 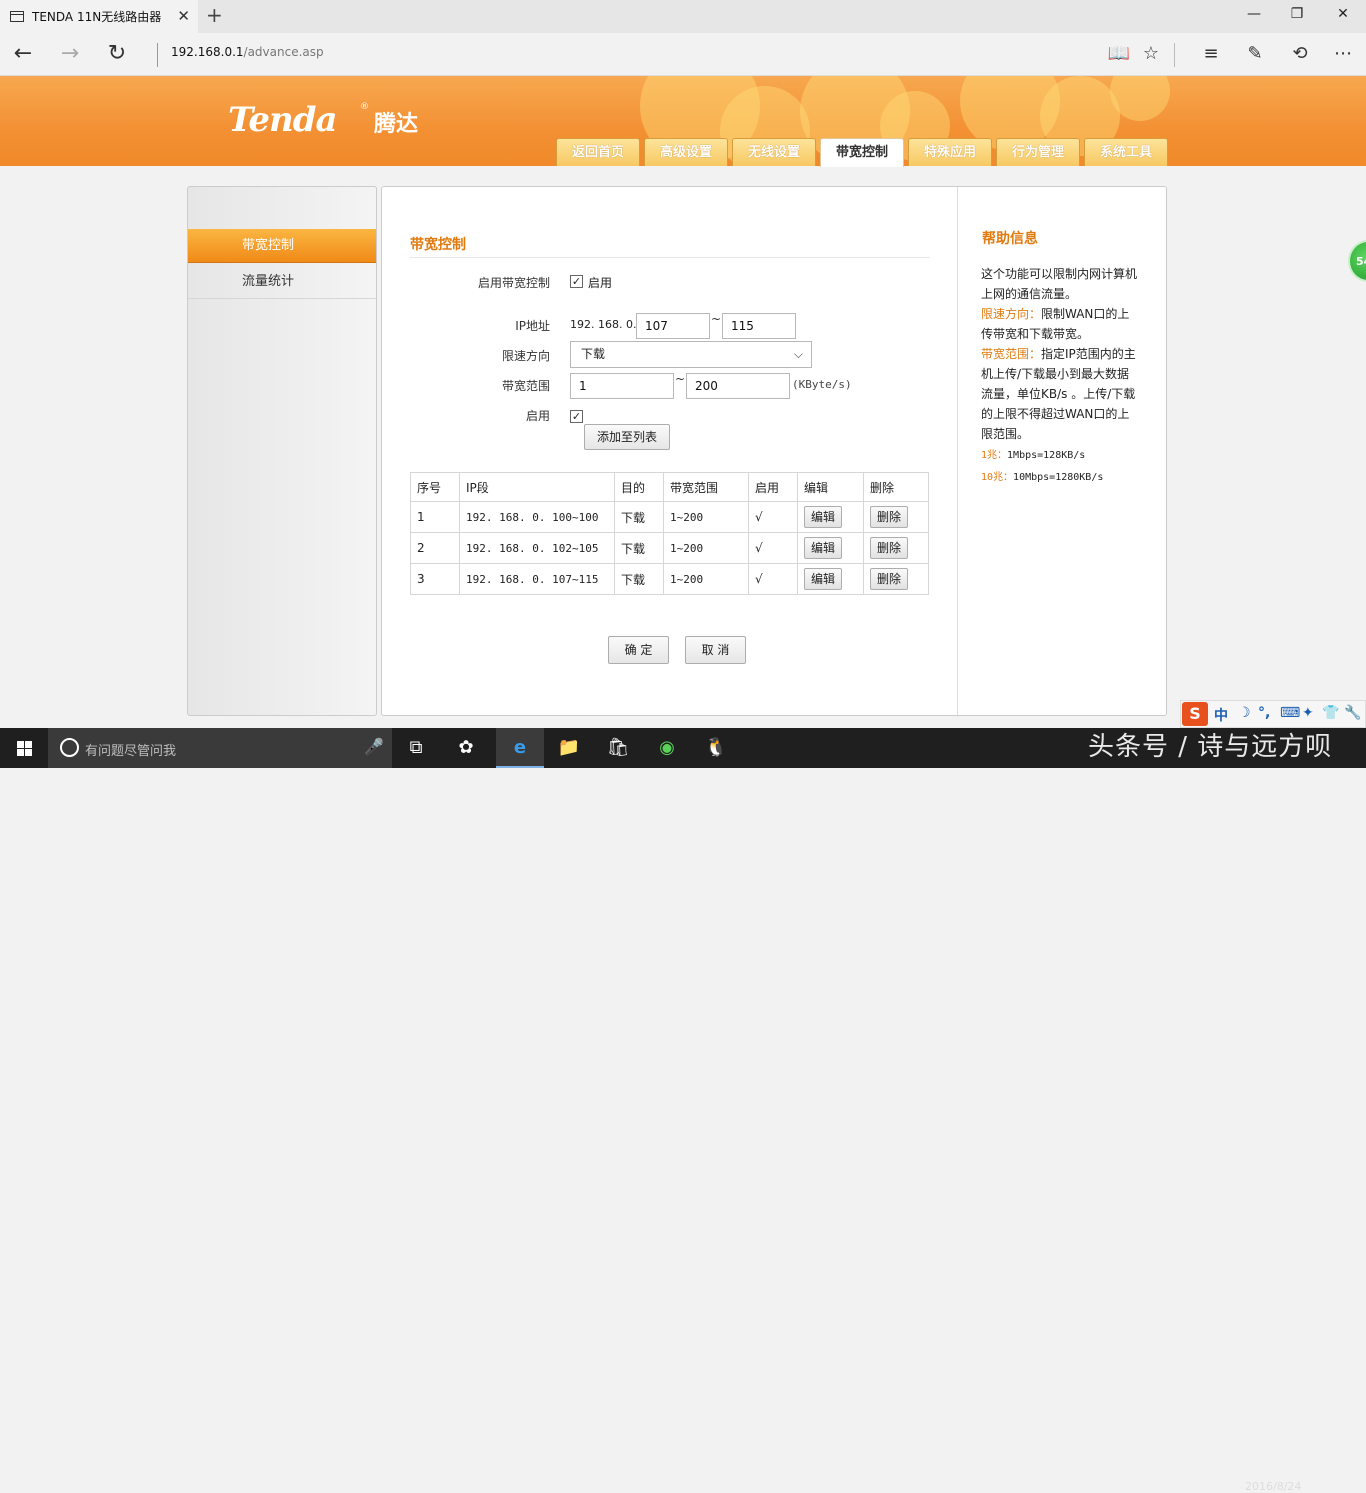 What do you see at coordinates (532, 326) in the screenshot?
I see `ip-address-label: IP地址` at bounding box center [532, 326].